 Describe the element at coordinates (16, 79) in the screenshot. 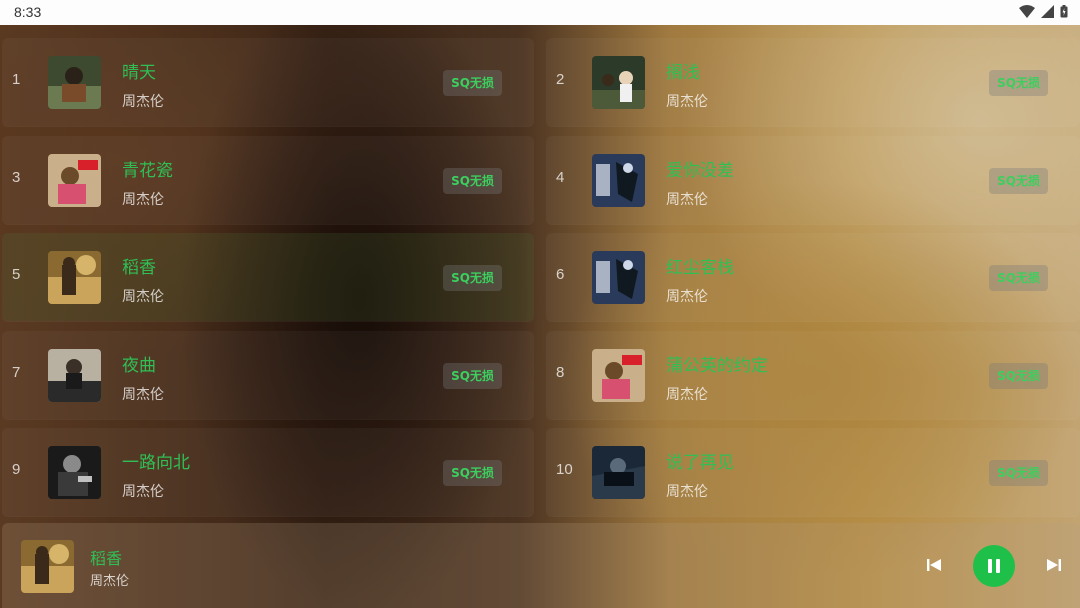

I see `song-index: 1` at that location.